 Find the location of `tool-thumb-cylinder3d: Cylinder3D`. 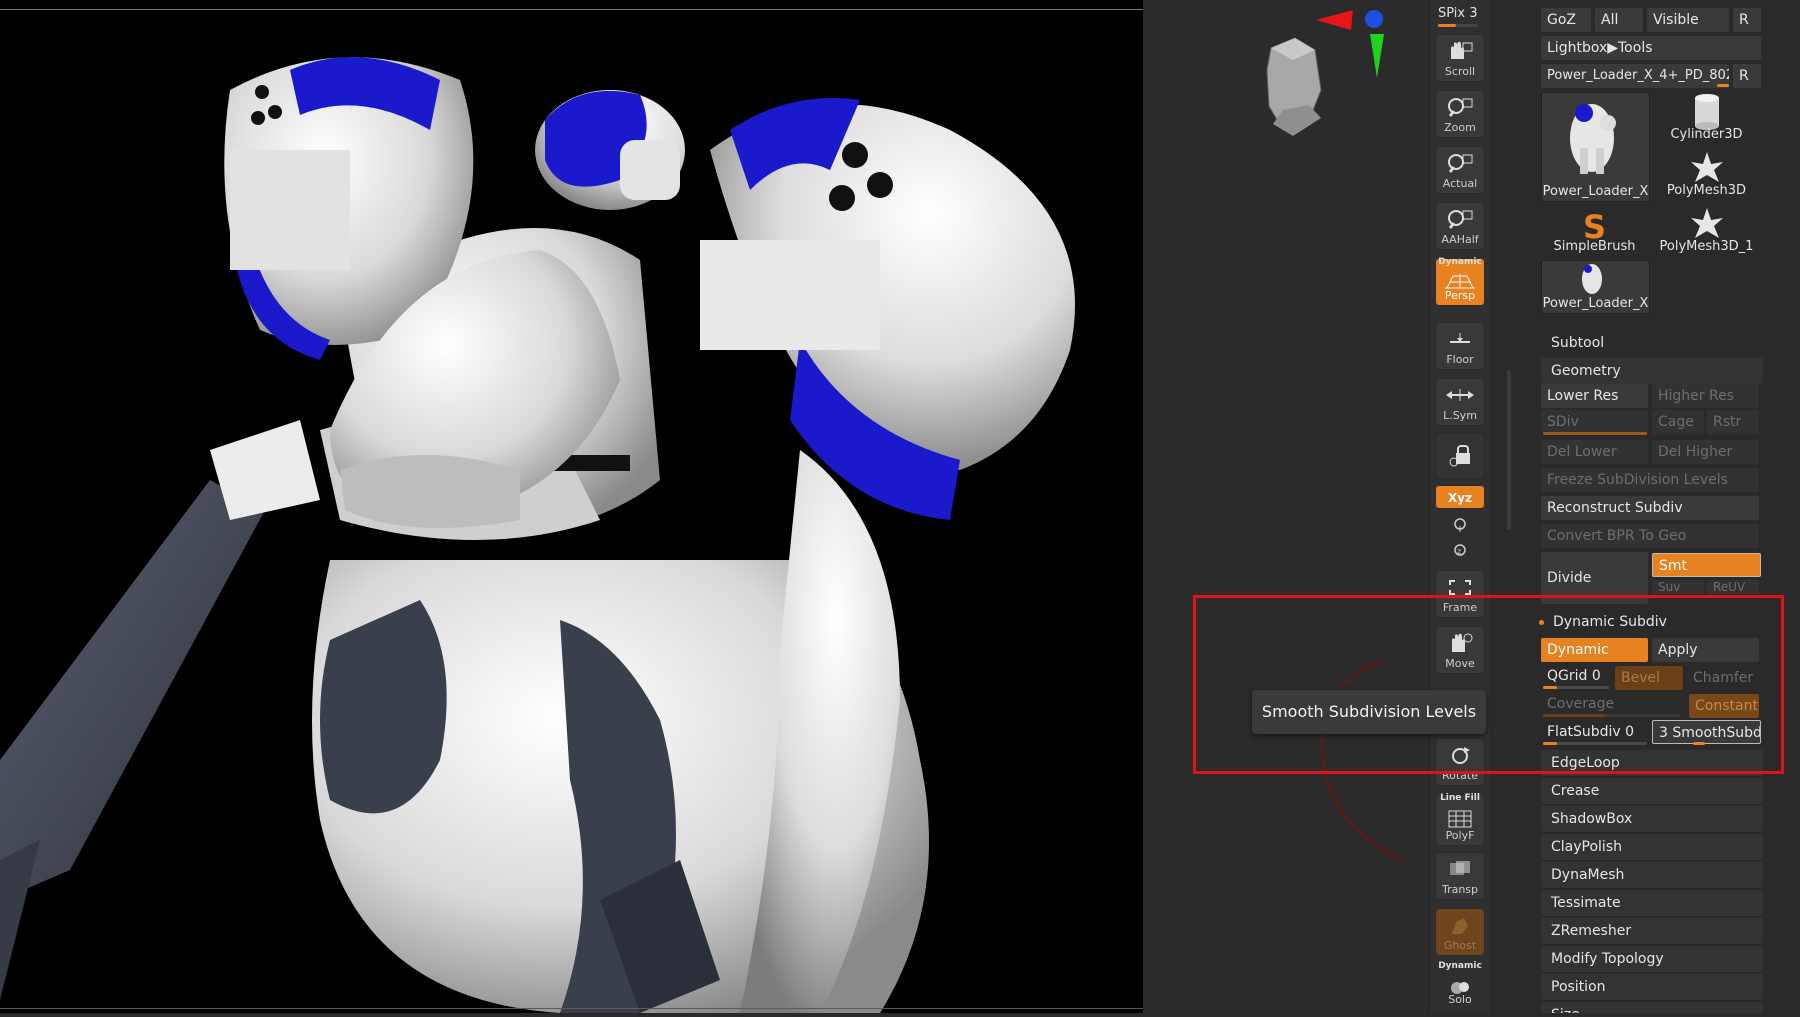

tool-thumb-cylinder3d: Cylinder3D is located at coordinates (1706, 118).